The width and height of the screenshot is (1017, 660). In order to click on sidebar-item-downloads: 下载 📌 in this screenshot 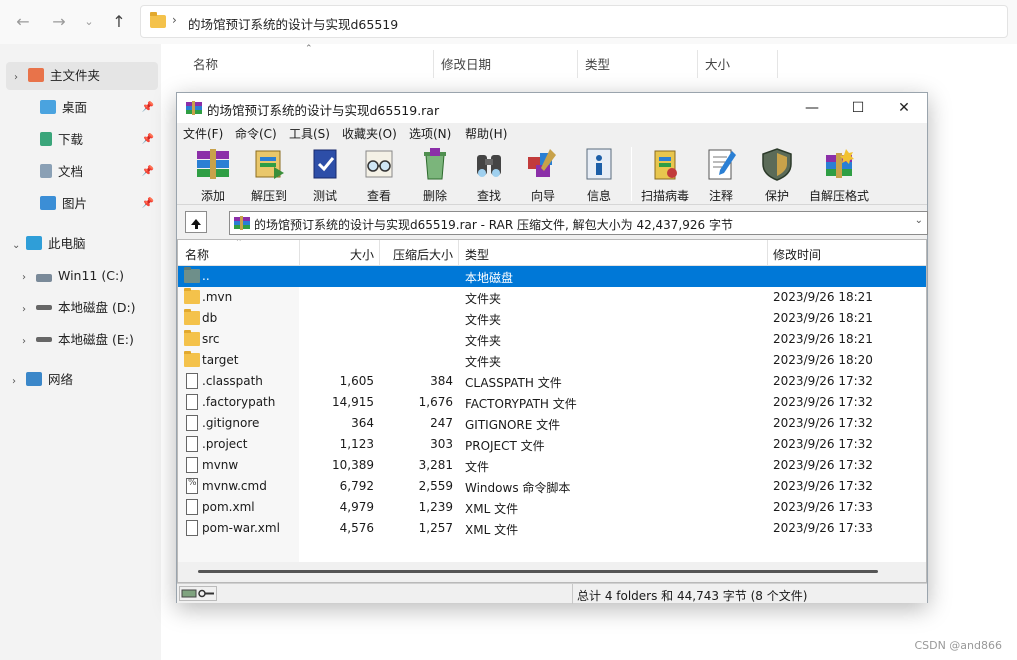, I will do `click(100, 140)`.